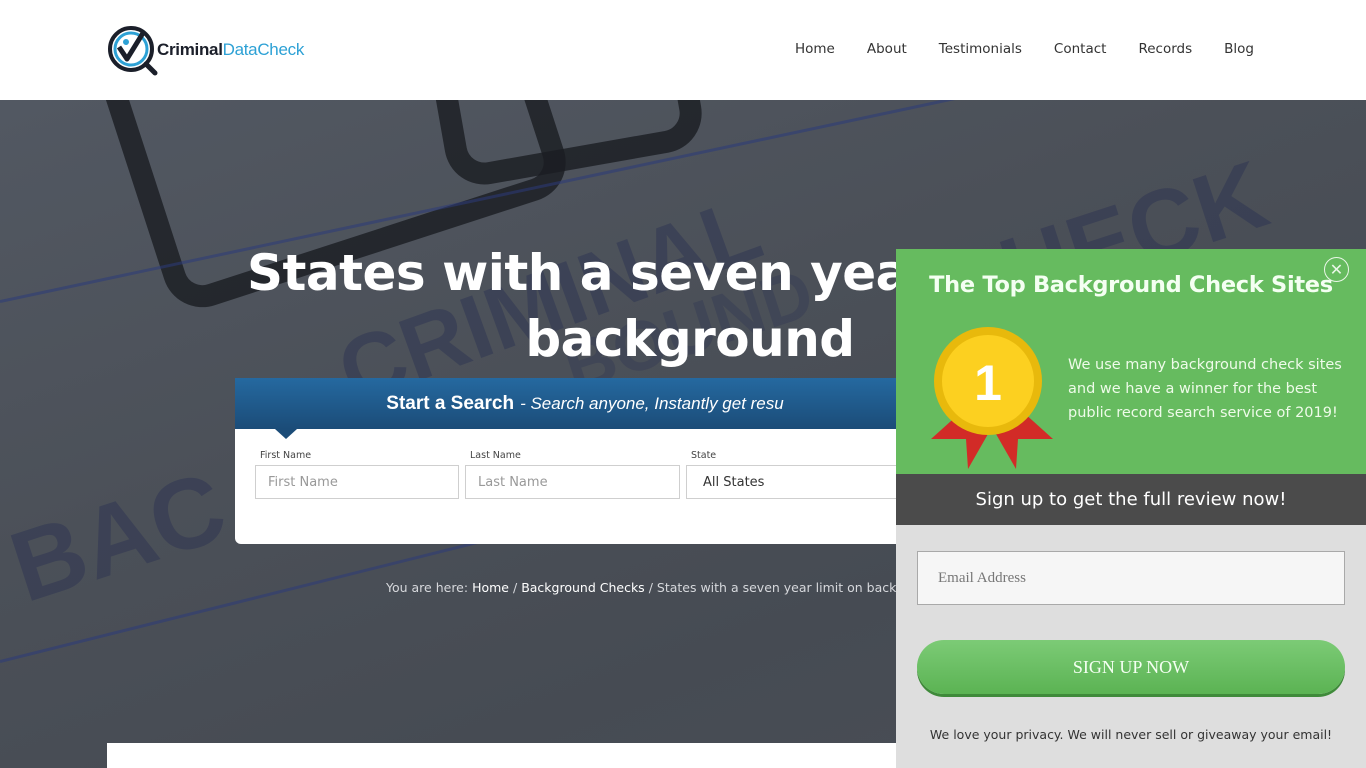  Describe the element at coordinates (798, 482) in the screenshot. I see `state-select: All States ⌄` at that location.